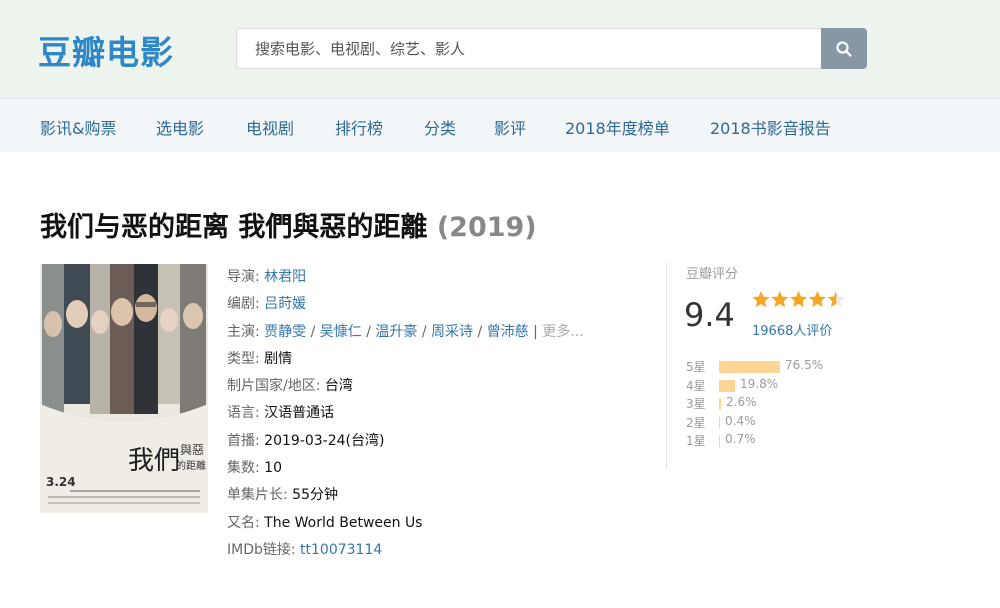  I want to click on search-icon, so click(844, 48).